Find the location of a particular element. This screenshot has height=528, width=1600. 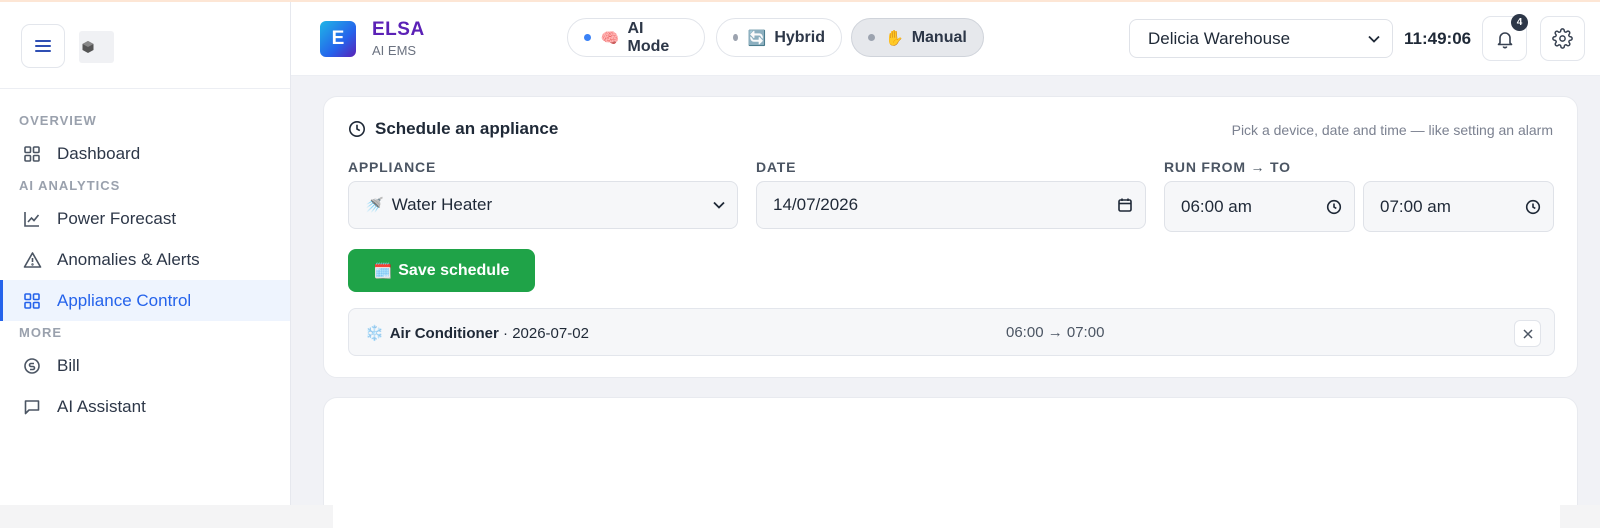

gear-icon is located at coordinates (1562, 38).